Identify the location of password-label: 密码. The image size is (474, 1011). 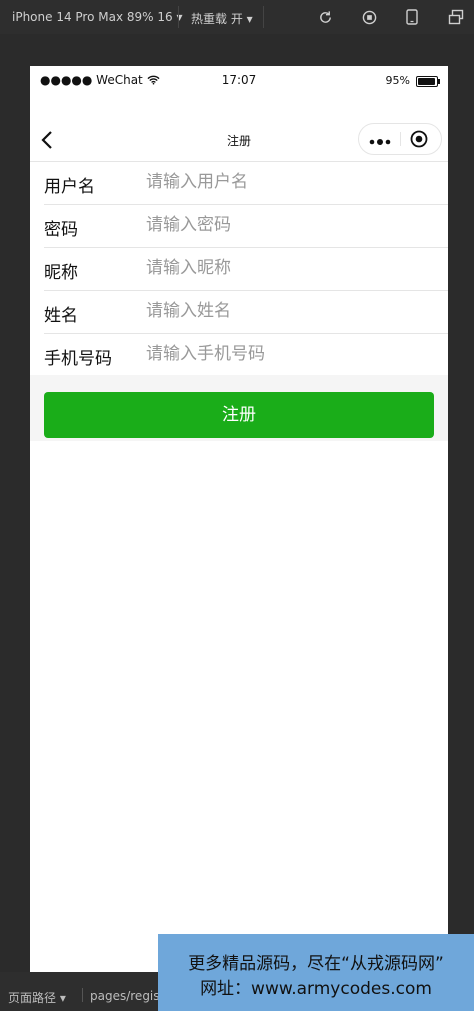
(61, 230).